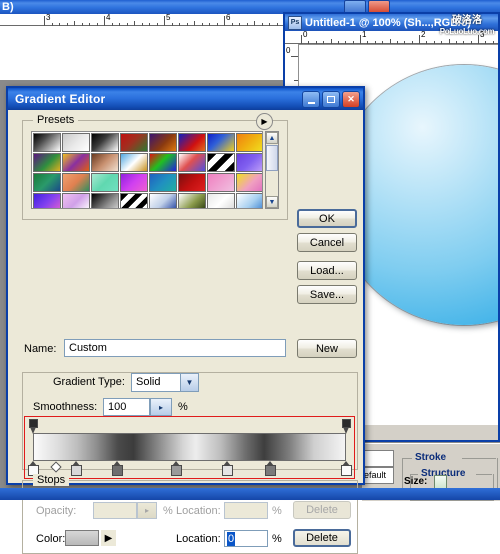 Image resolution: width=500 pixels, height=554 pixels. Describe the element at coordinates (185, 99) in the screenshot. I see `gradient-editor-titlebar: Gradient Editor ✕` at that location.